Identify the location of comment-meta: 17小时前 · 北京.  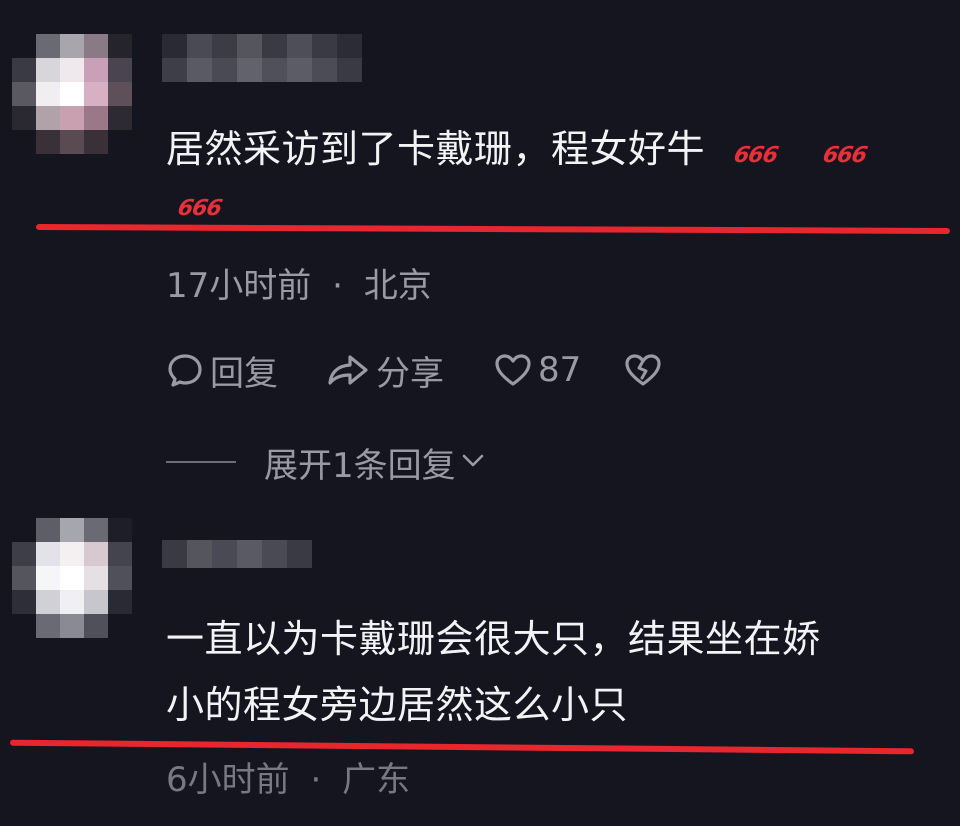
(299, 282).